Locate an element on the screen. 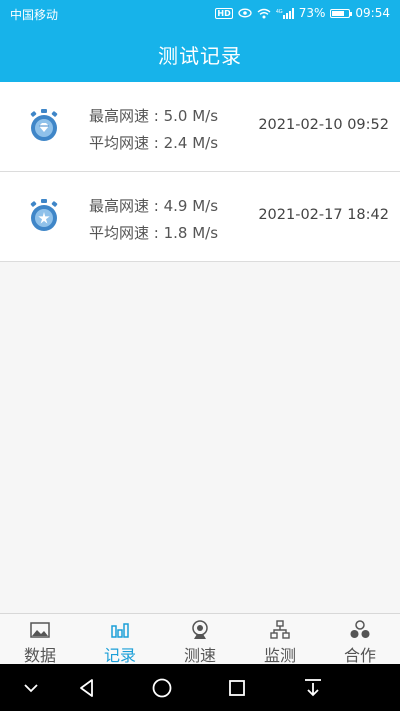 Image resolution: width=400 pixels, height=711 pixels. bar-chart-icon is located at coordinates (120, 630).